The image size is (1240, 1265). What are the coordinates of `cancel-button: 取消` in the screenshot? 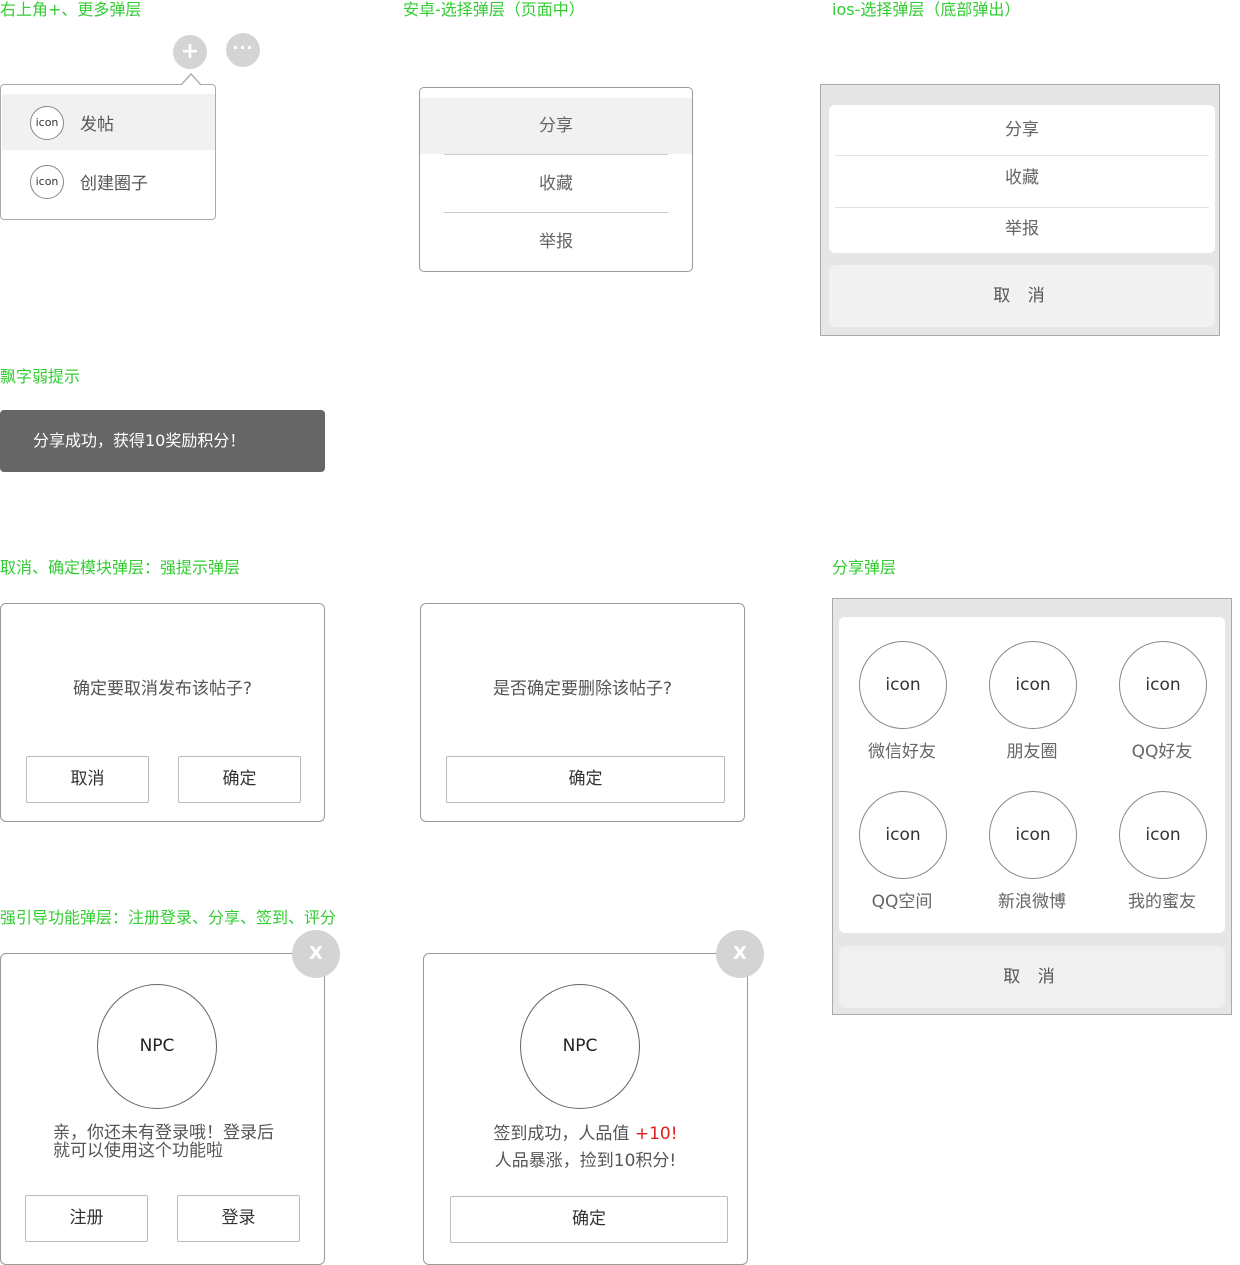 It's located at (87, 779).